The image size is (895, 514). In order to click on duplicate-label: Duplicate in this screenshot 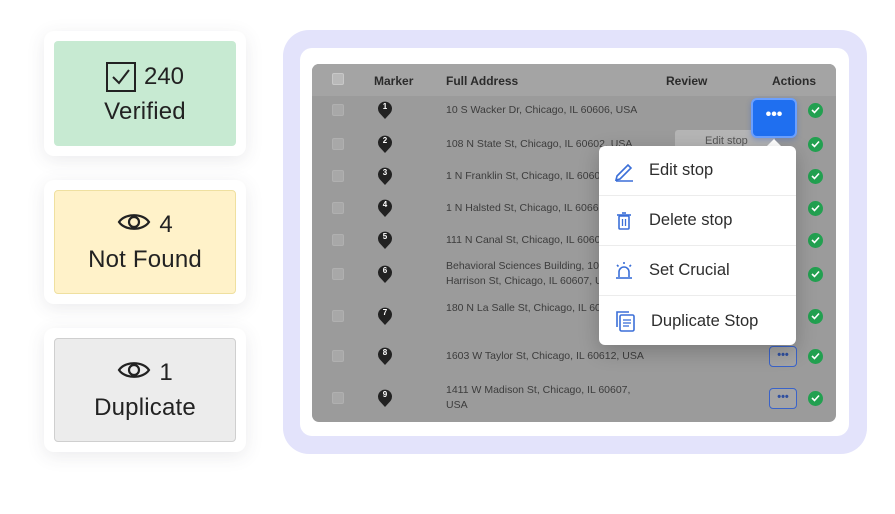, I will do `click(145, 407)`.